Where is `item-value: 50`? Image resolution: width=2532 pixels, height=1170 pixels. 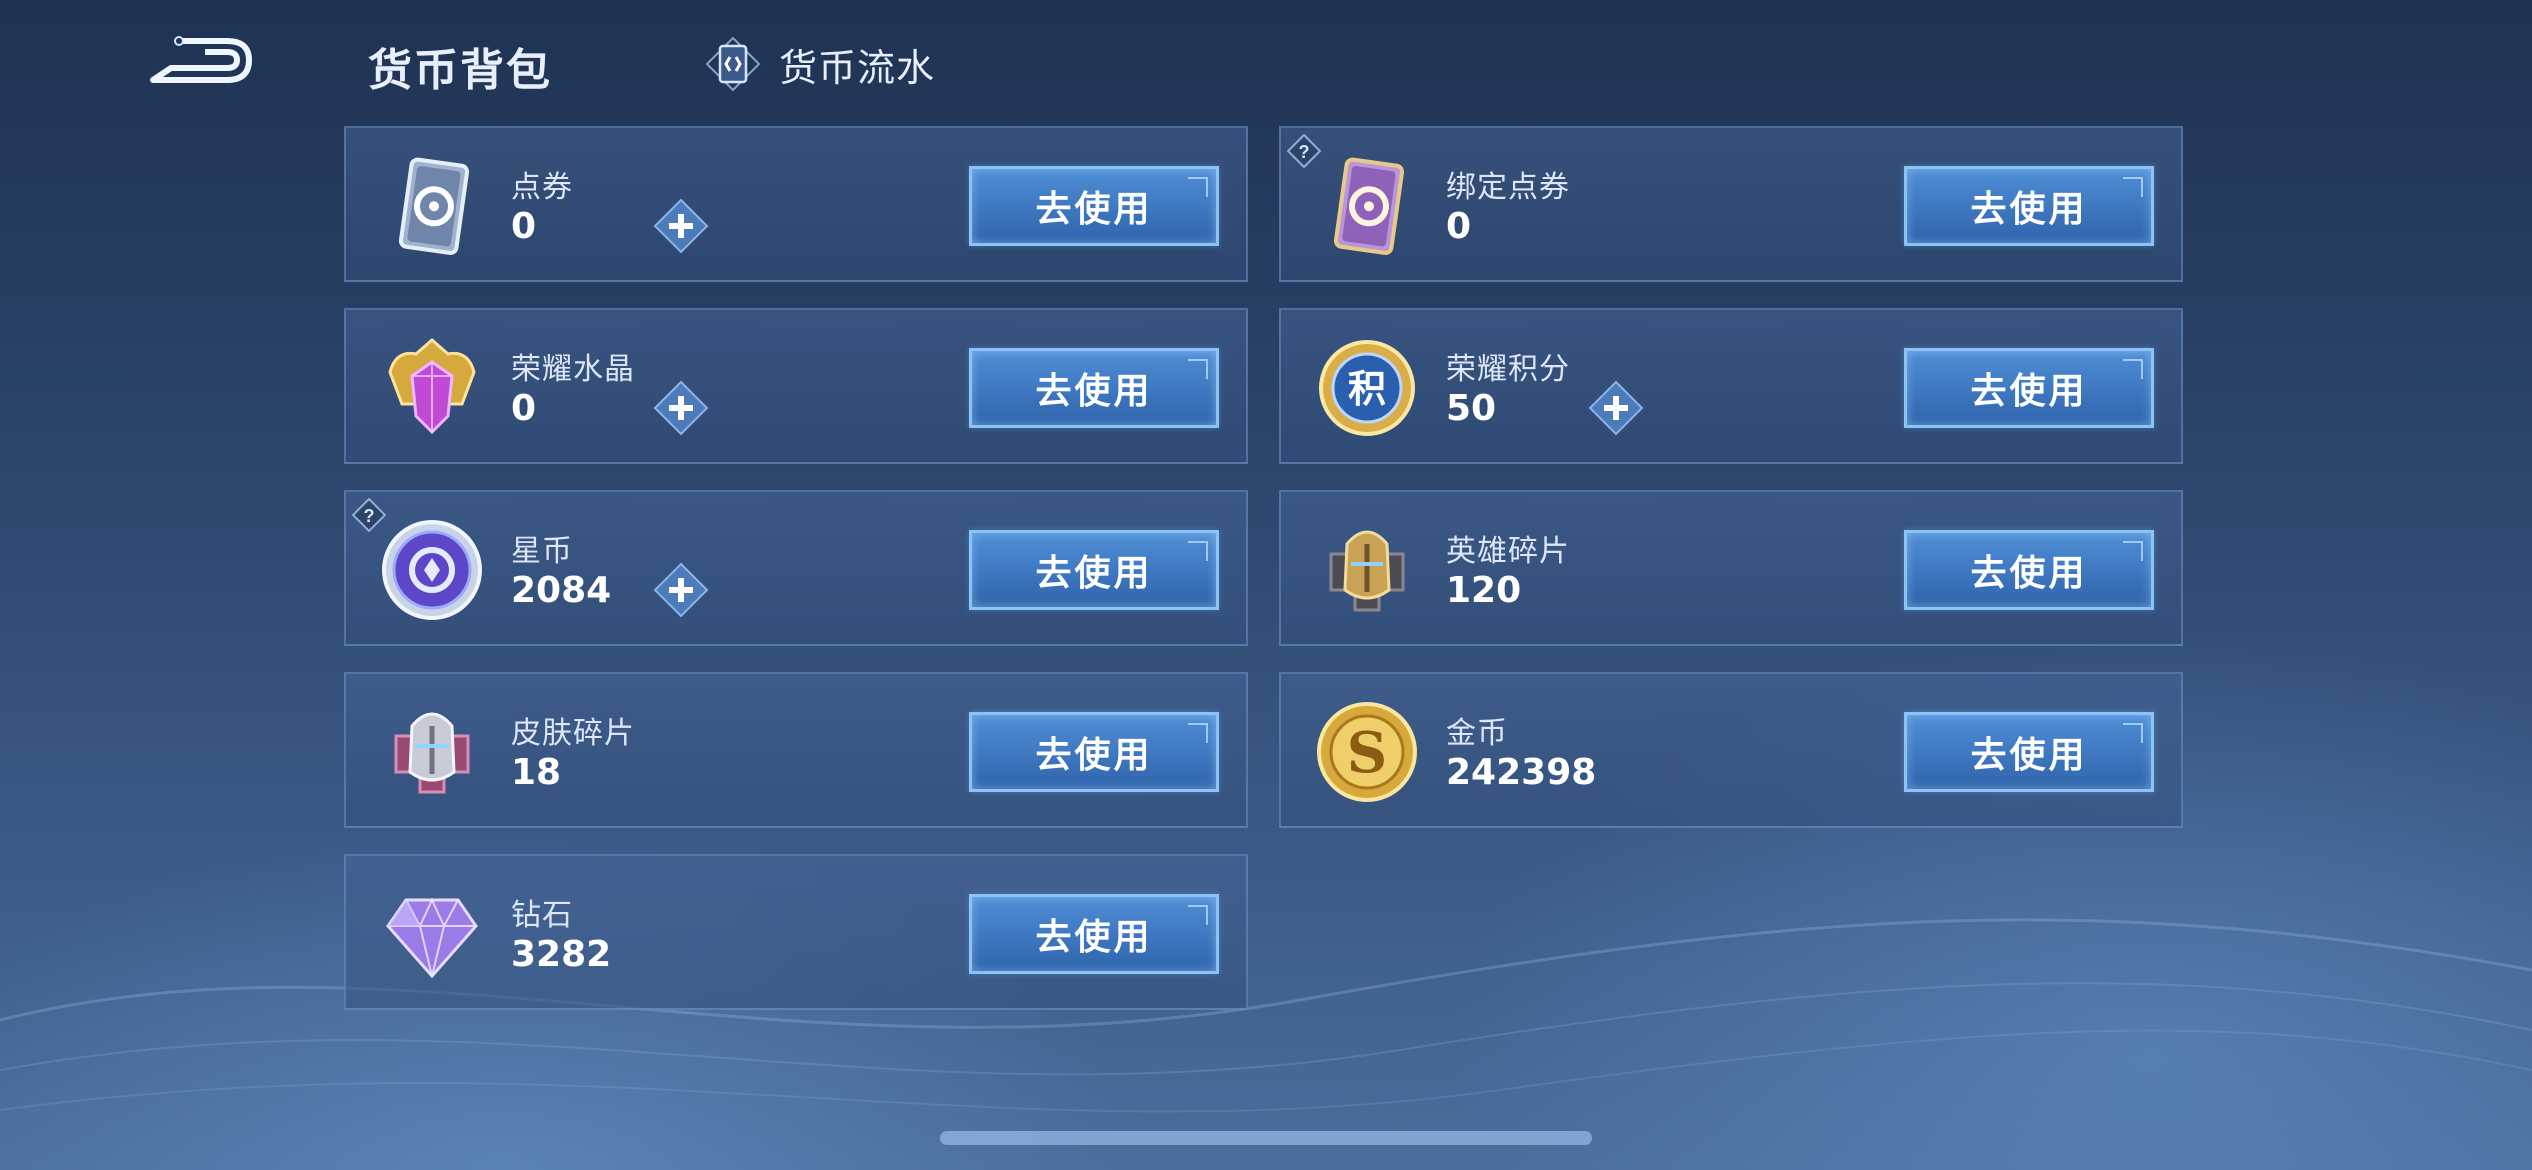 item-value: 50 is located at coordinates (1471, 408).